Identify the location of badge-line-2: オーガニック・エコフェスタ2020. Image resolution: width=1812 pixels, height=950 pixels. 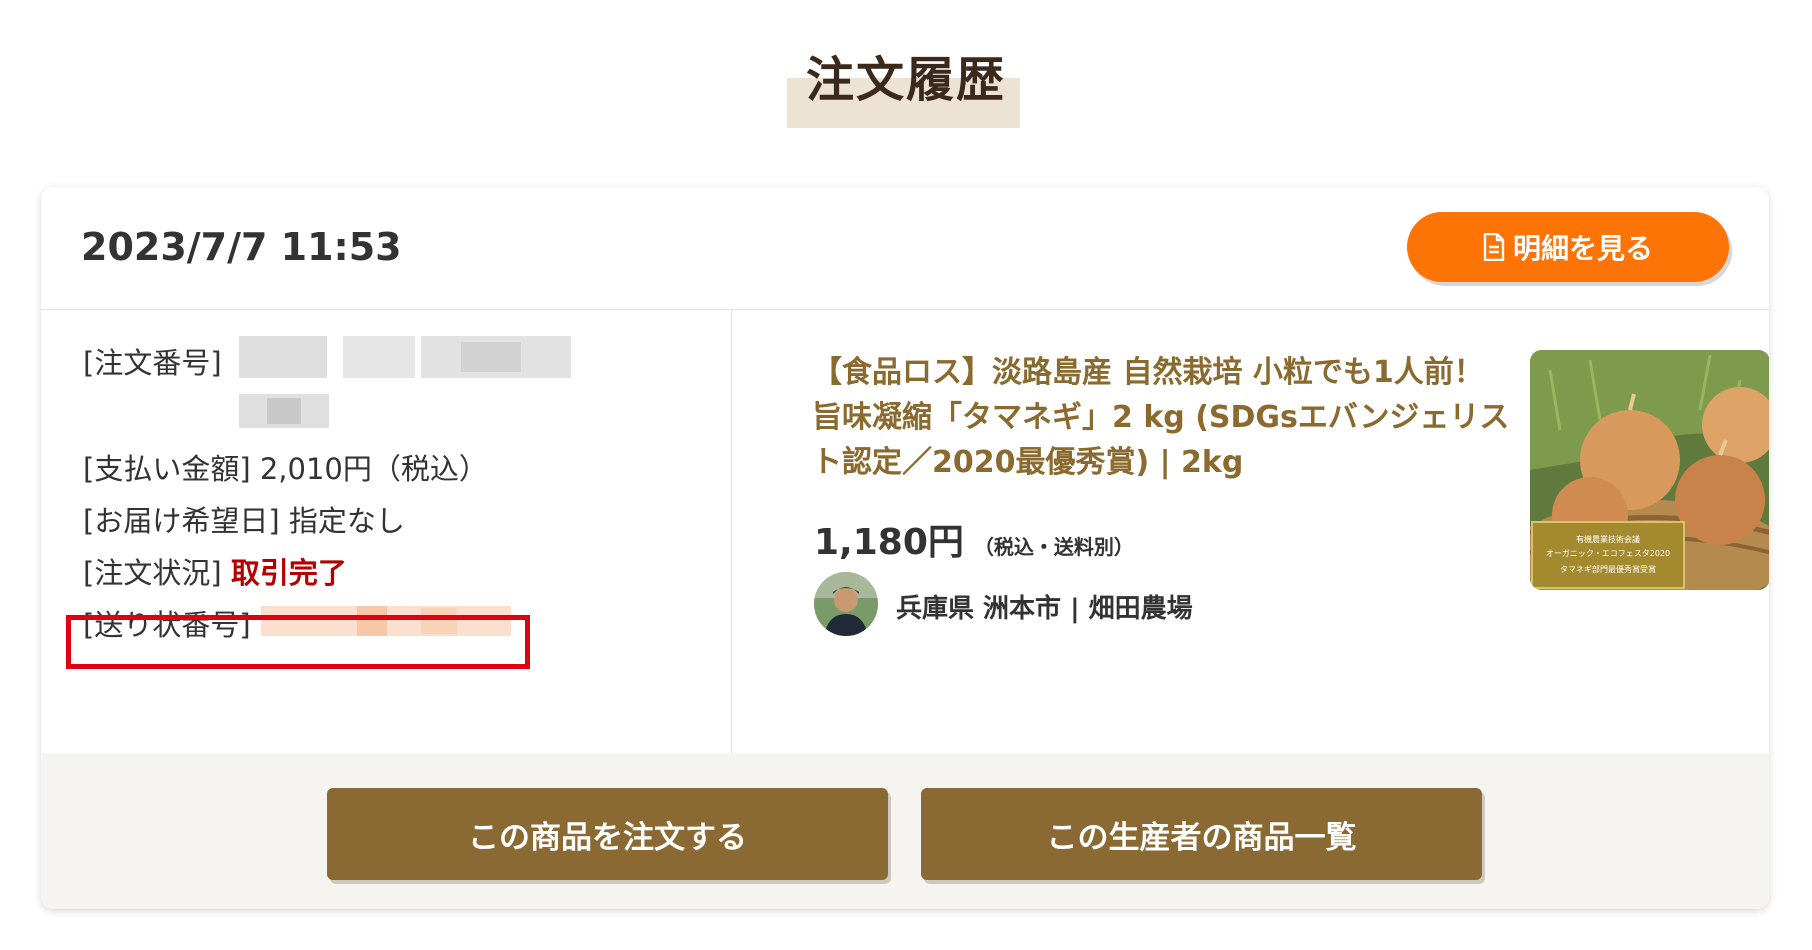
(1608, 553).